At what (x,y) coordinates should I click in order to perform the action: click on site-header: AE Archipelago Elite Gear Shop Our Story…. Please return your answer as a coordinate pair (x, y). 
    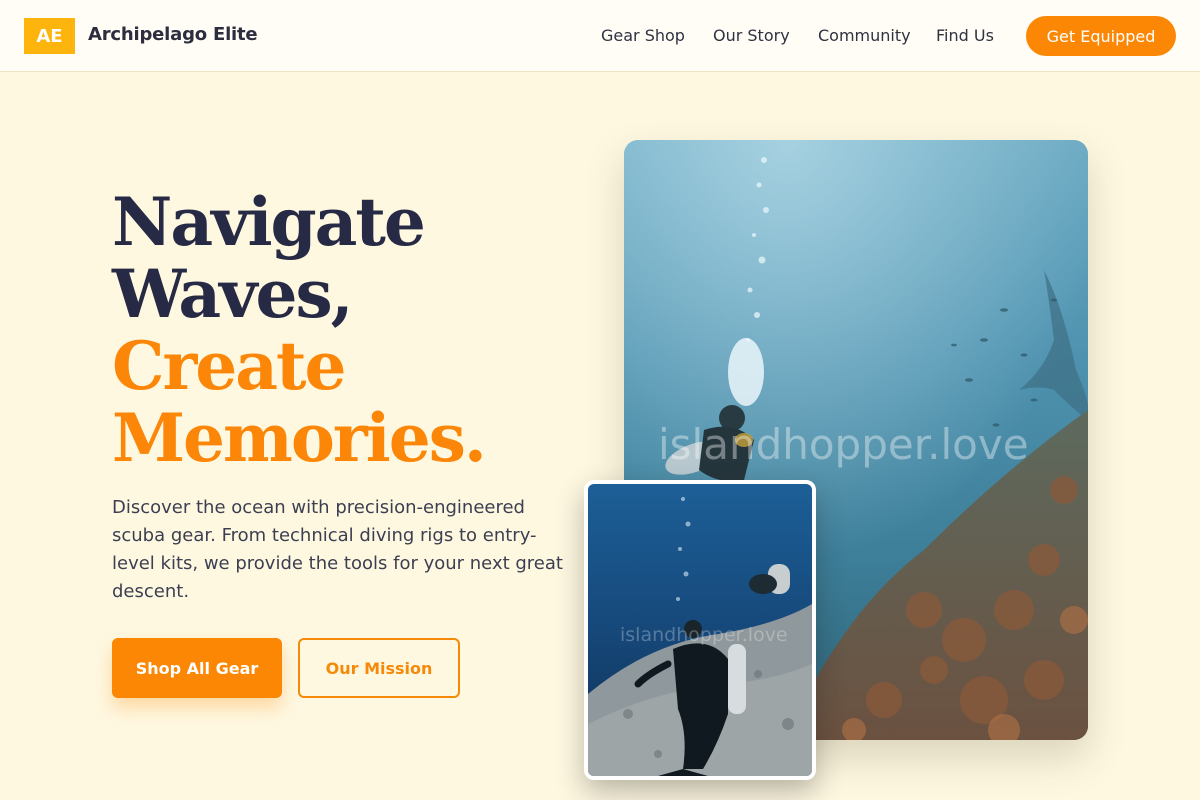
    Looking at the image, I should click on (600, 36).